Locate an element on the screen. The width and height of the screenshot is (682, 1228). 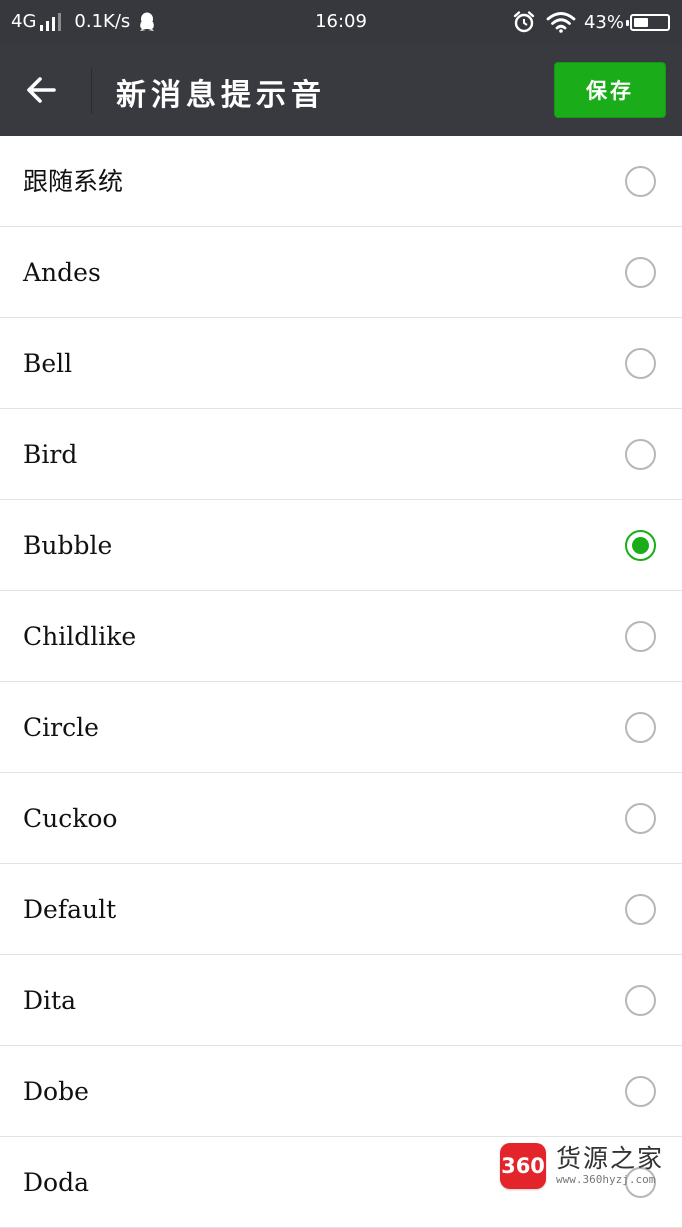
watermark-url: www.360hyzj.com is located at coordinates (606, 1179).